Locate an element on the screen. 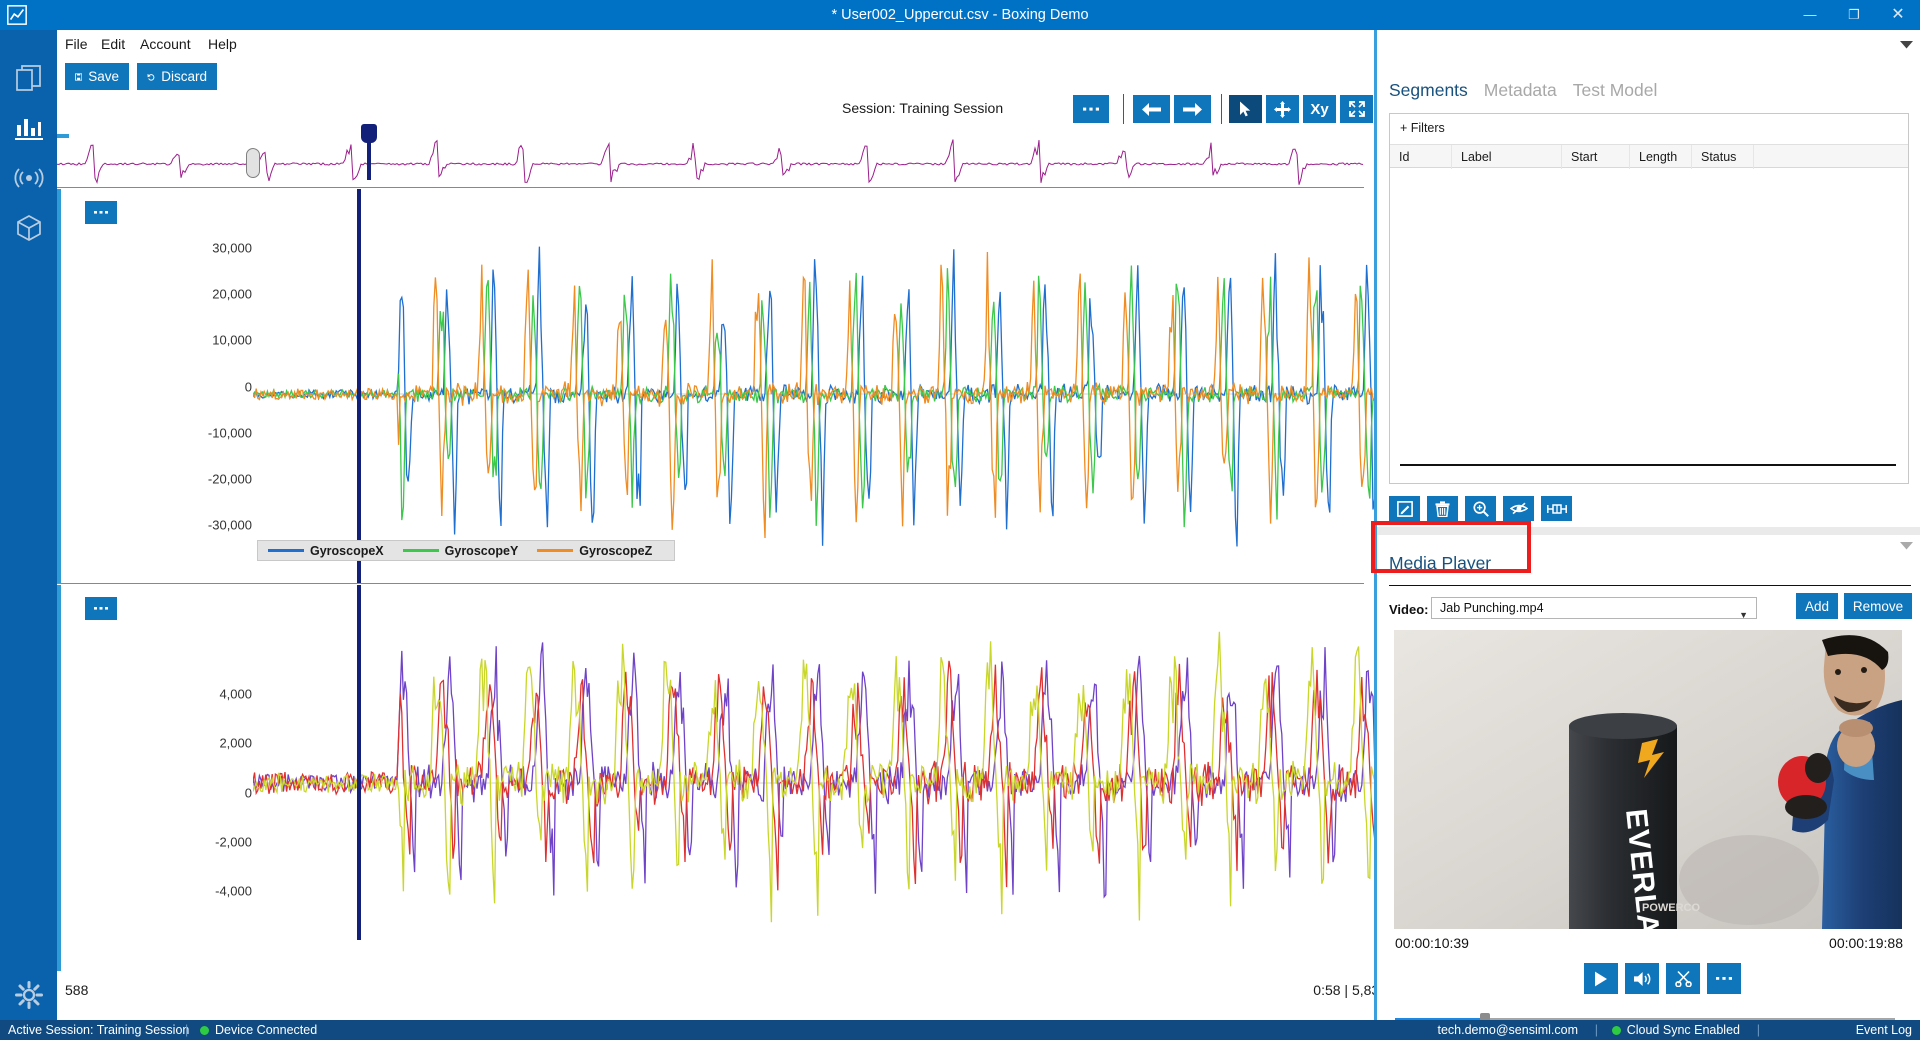  segments-grid: + Filters Id Label Start Length Status is located at coordinates (1649, 298).